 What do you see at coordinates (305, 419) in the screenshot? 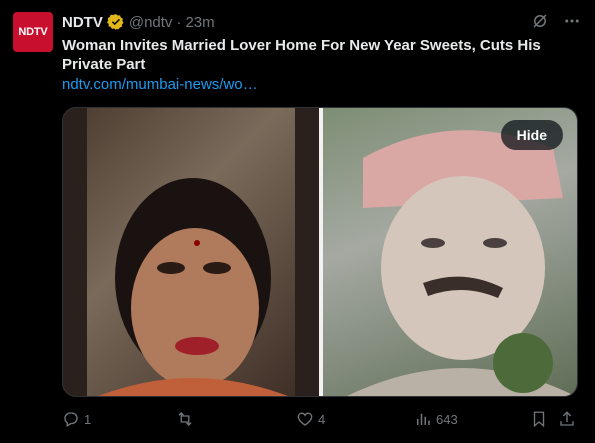
I see `heart-icon` at bounding box center [305, 419].